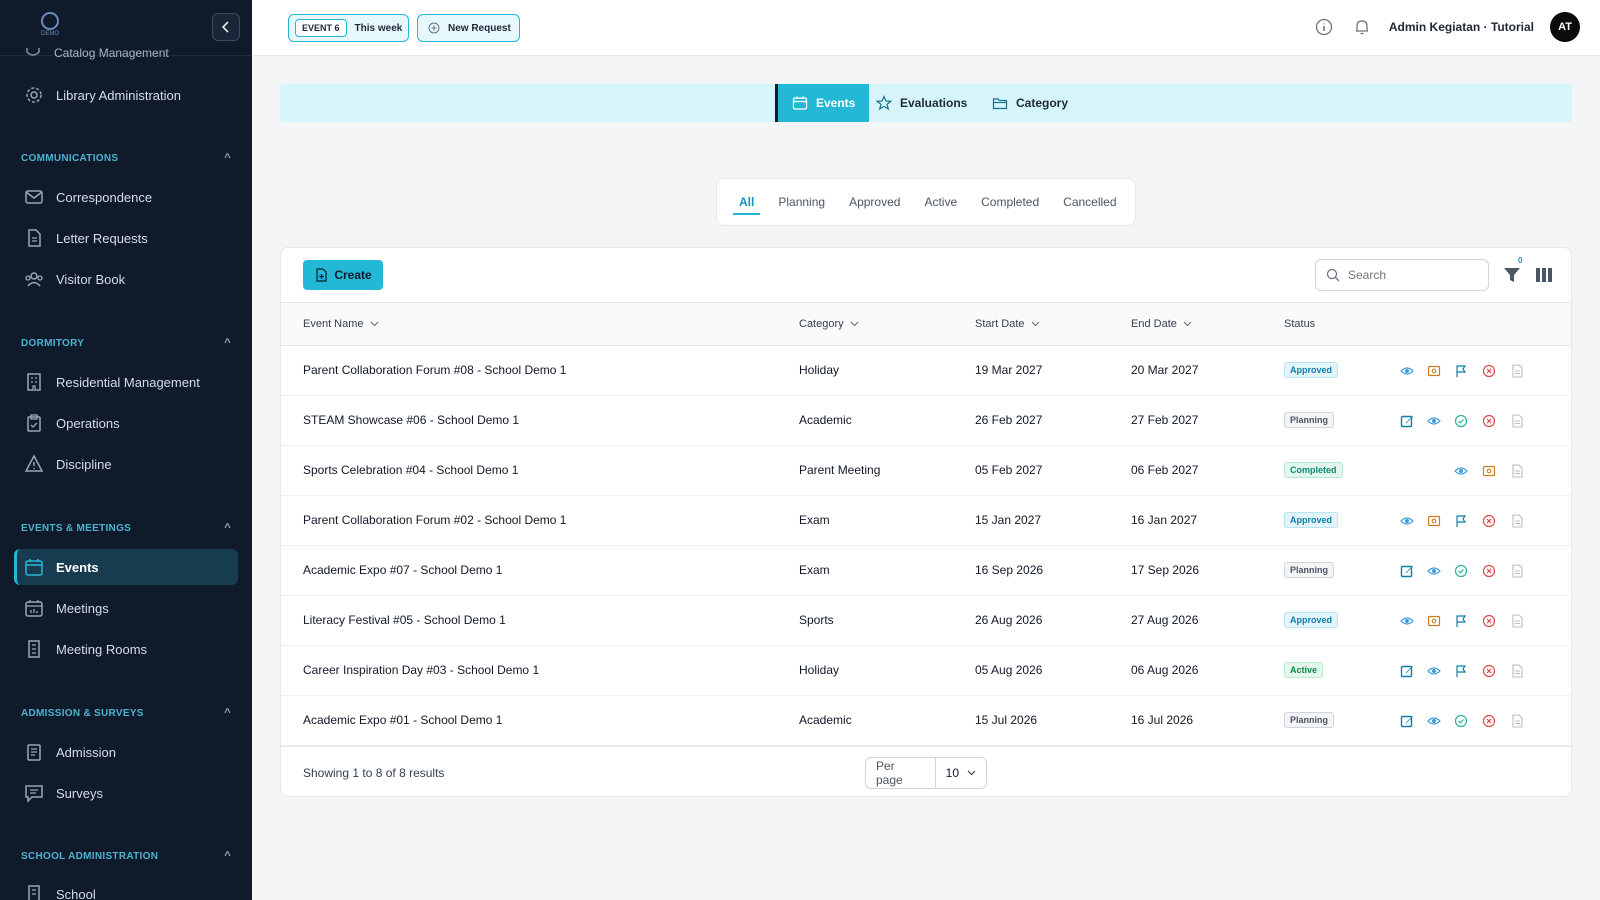 The image size is (1600, 900). I want to click on gear-icon, so click(34, 95).